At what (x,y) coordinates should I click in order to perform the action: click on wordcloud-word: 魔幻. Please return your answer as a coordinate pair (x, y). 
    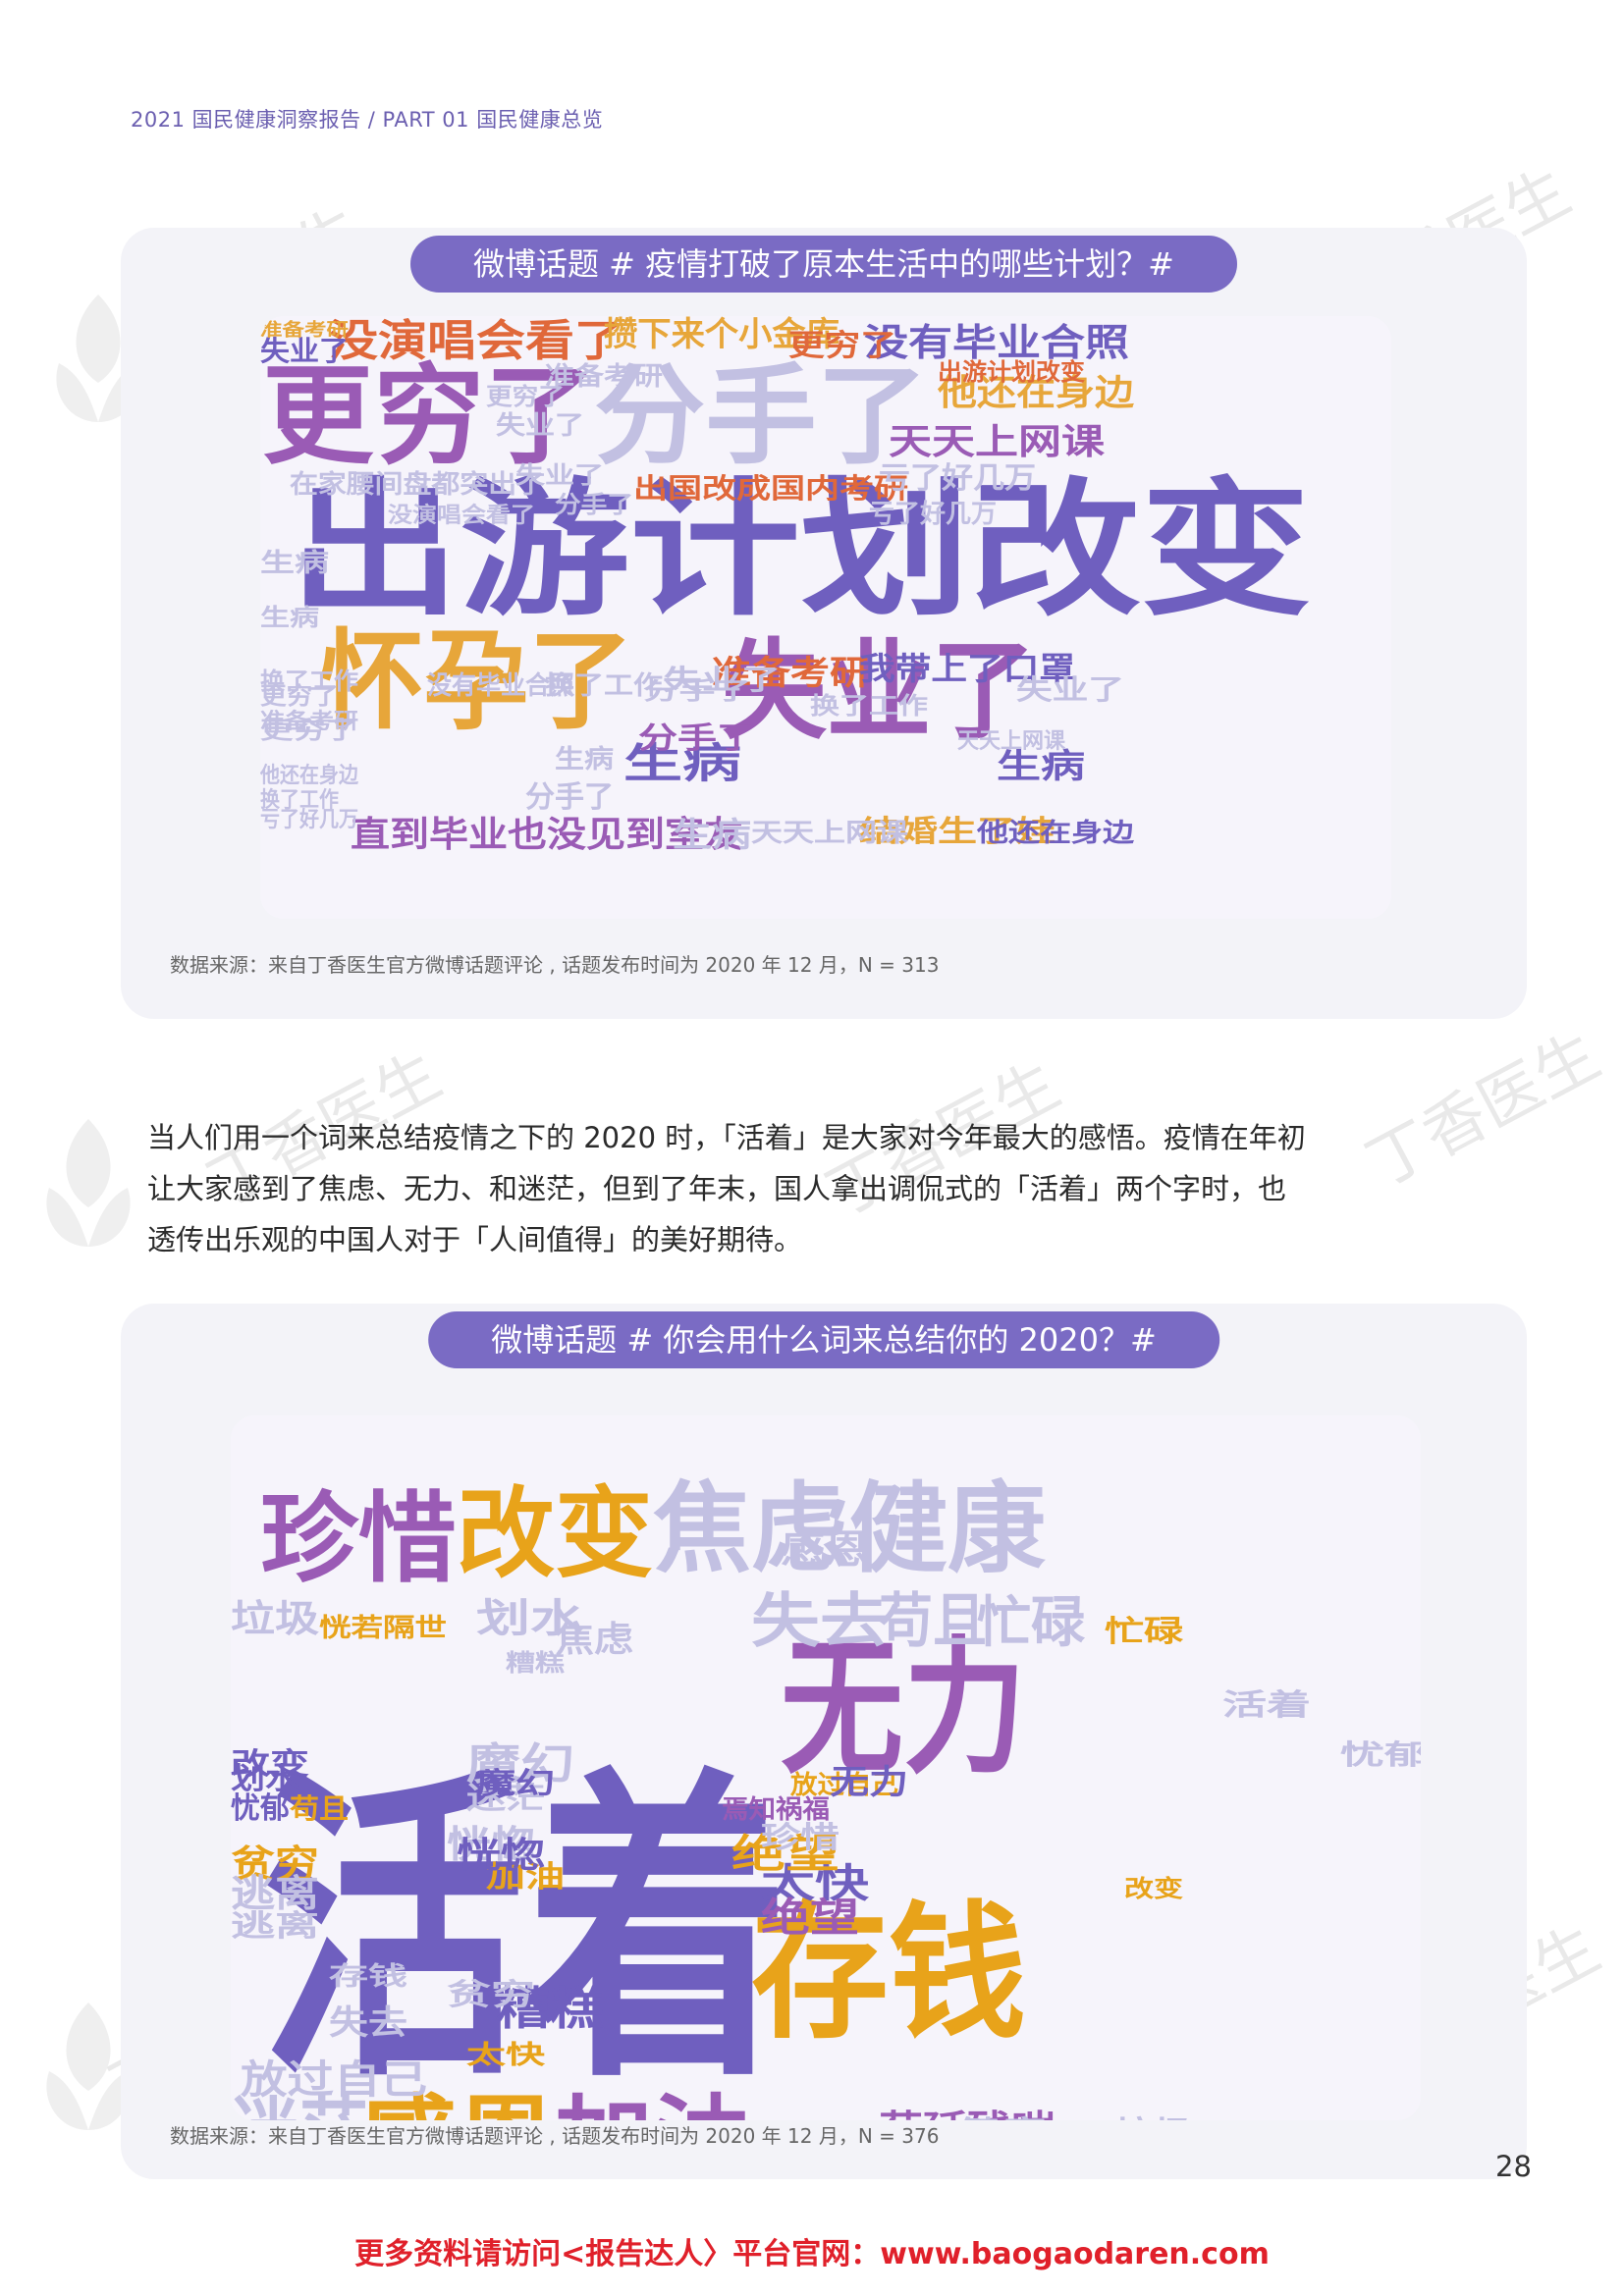
    Looking at the image, I should click on (515, 1784).